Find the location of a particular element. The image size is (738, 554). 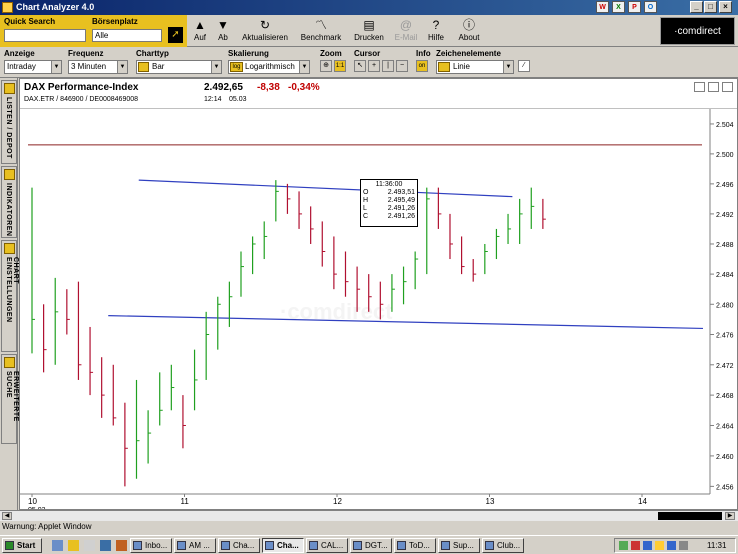

skalierung-label: Skalierung is located at coordinates (248, 53).